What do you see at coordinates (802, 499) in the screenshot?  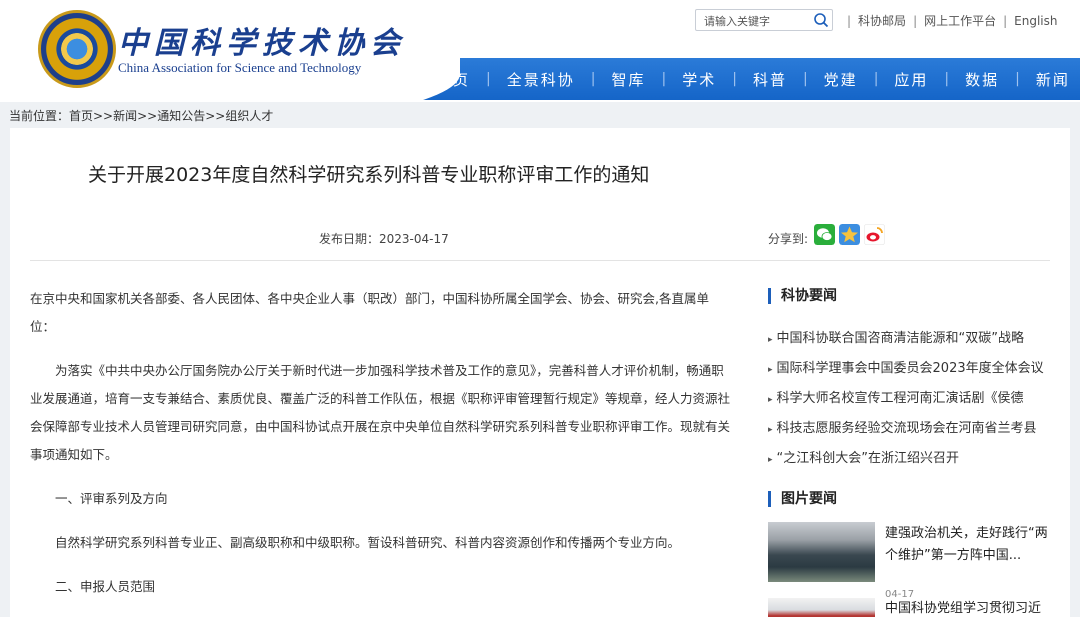 I see `pics-heading: 图片要闻` at bounding box center [802, 499].